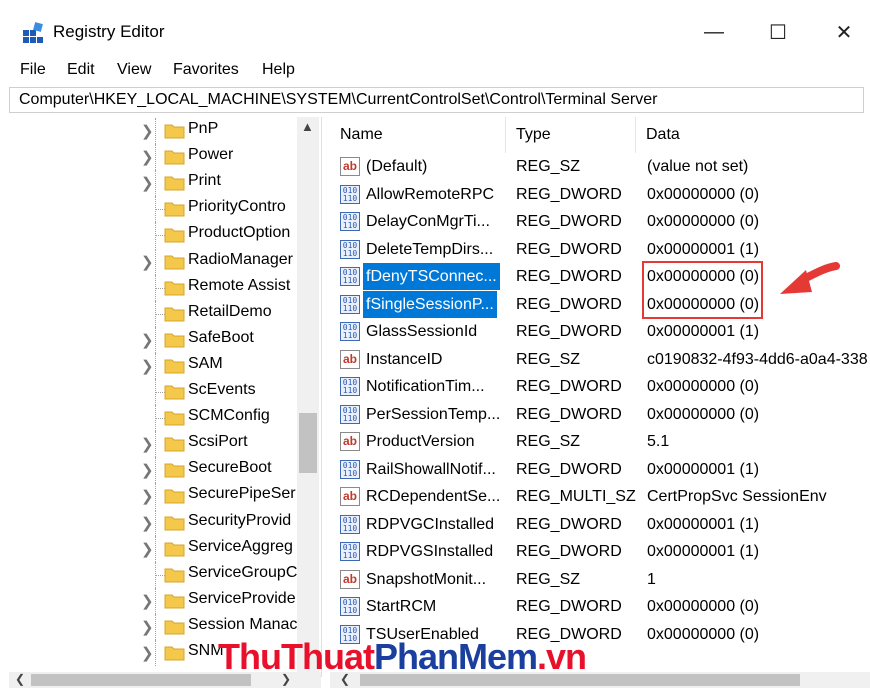 The width and height of the screenshot is (870, 688). What do you see at coordinates (33, 70) in the screenshot?
I see `menu-file: File` at bounding box center [33, 70].